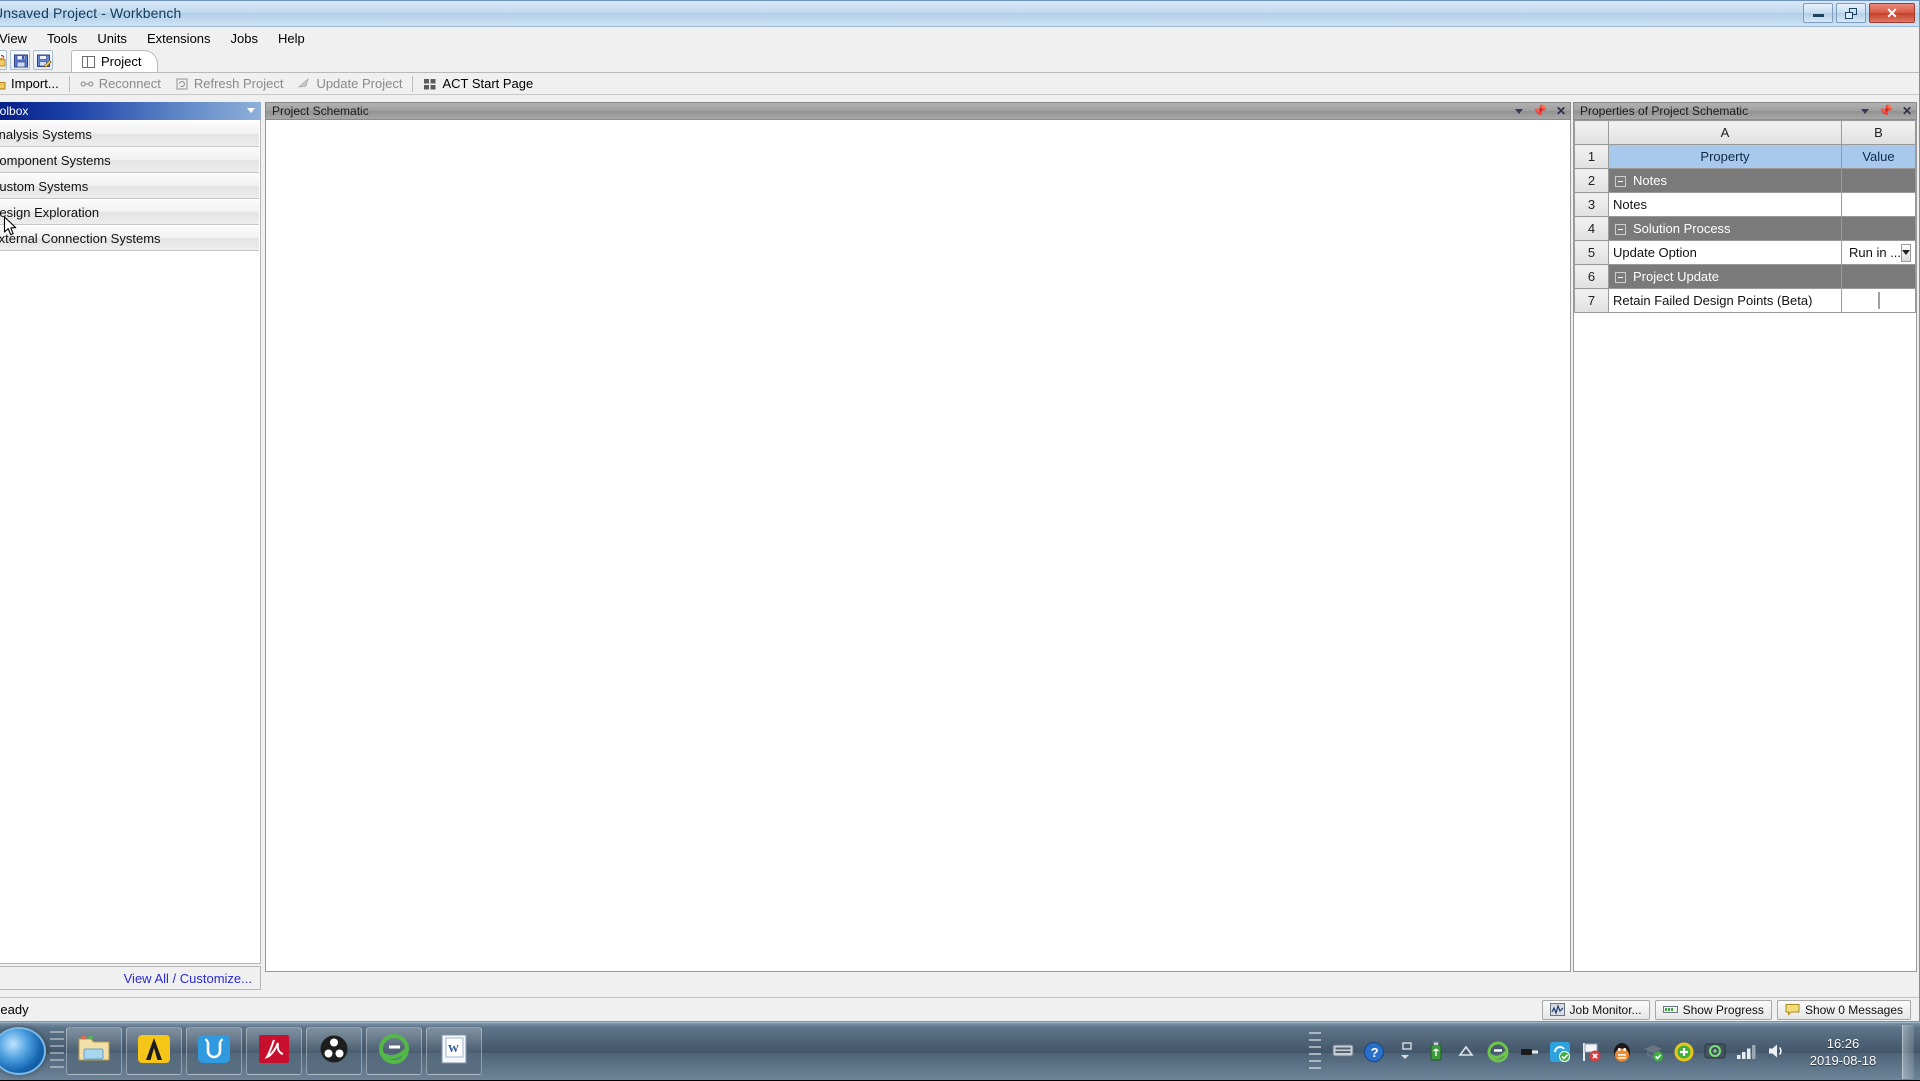  Describe the element at coordinates (88, 62) in the screenshot. I see `project-layout-icon` at that location.